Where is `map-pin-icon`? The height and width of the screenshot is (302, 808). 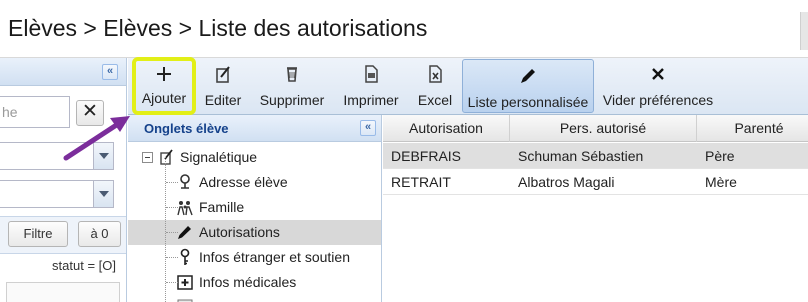 map-pin-icon is located at coordinates (185, 181).